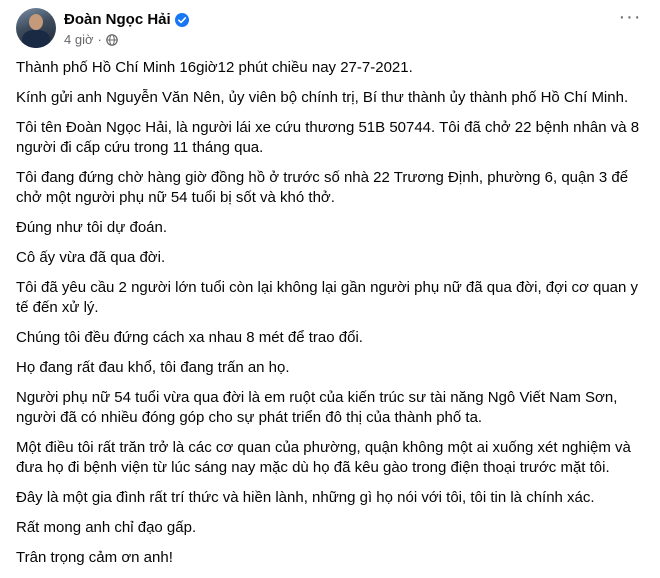  I want to click on post-timestamp: 4 giờ, so click(79, 40).